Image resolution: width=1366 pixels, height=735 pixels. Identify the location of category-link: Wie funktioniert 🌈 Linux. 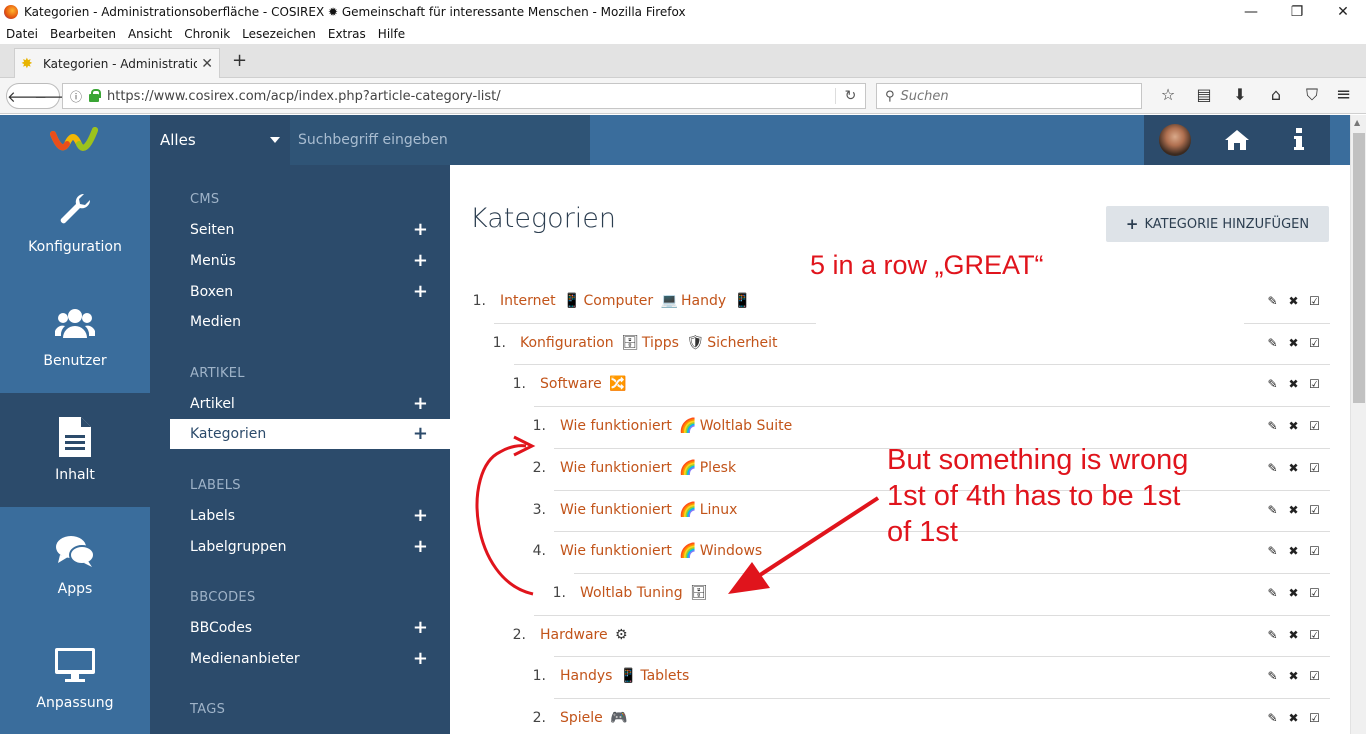
(648, 510).